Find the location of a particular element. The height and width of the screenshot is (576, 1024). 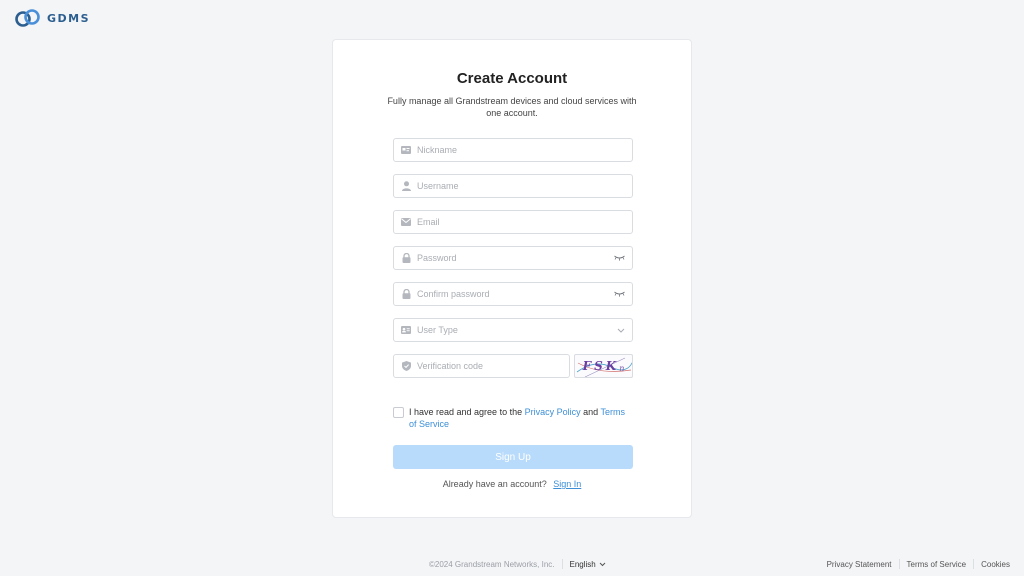

sign-up-button: Sign Up is located at coordinates (513, 457).